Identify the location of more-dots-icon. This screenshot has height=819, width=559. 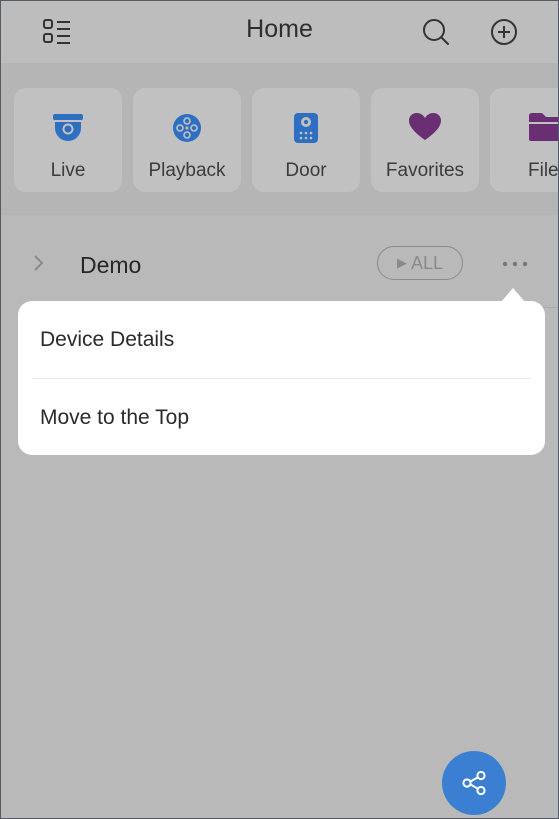
(515, 264).